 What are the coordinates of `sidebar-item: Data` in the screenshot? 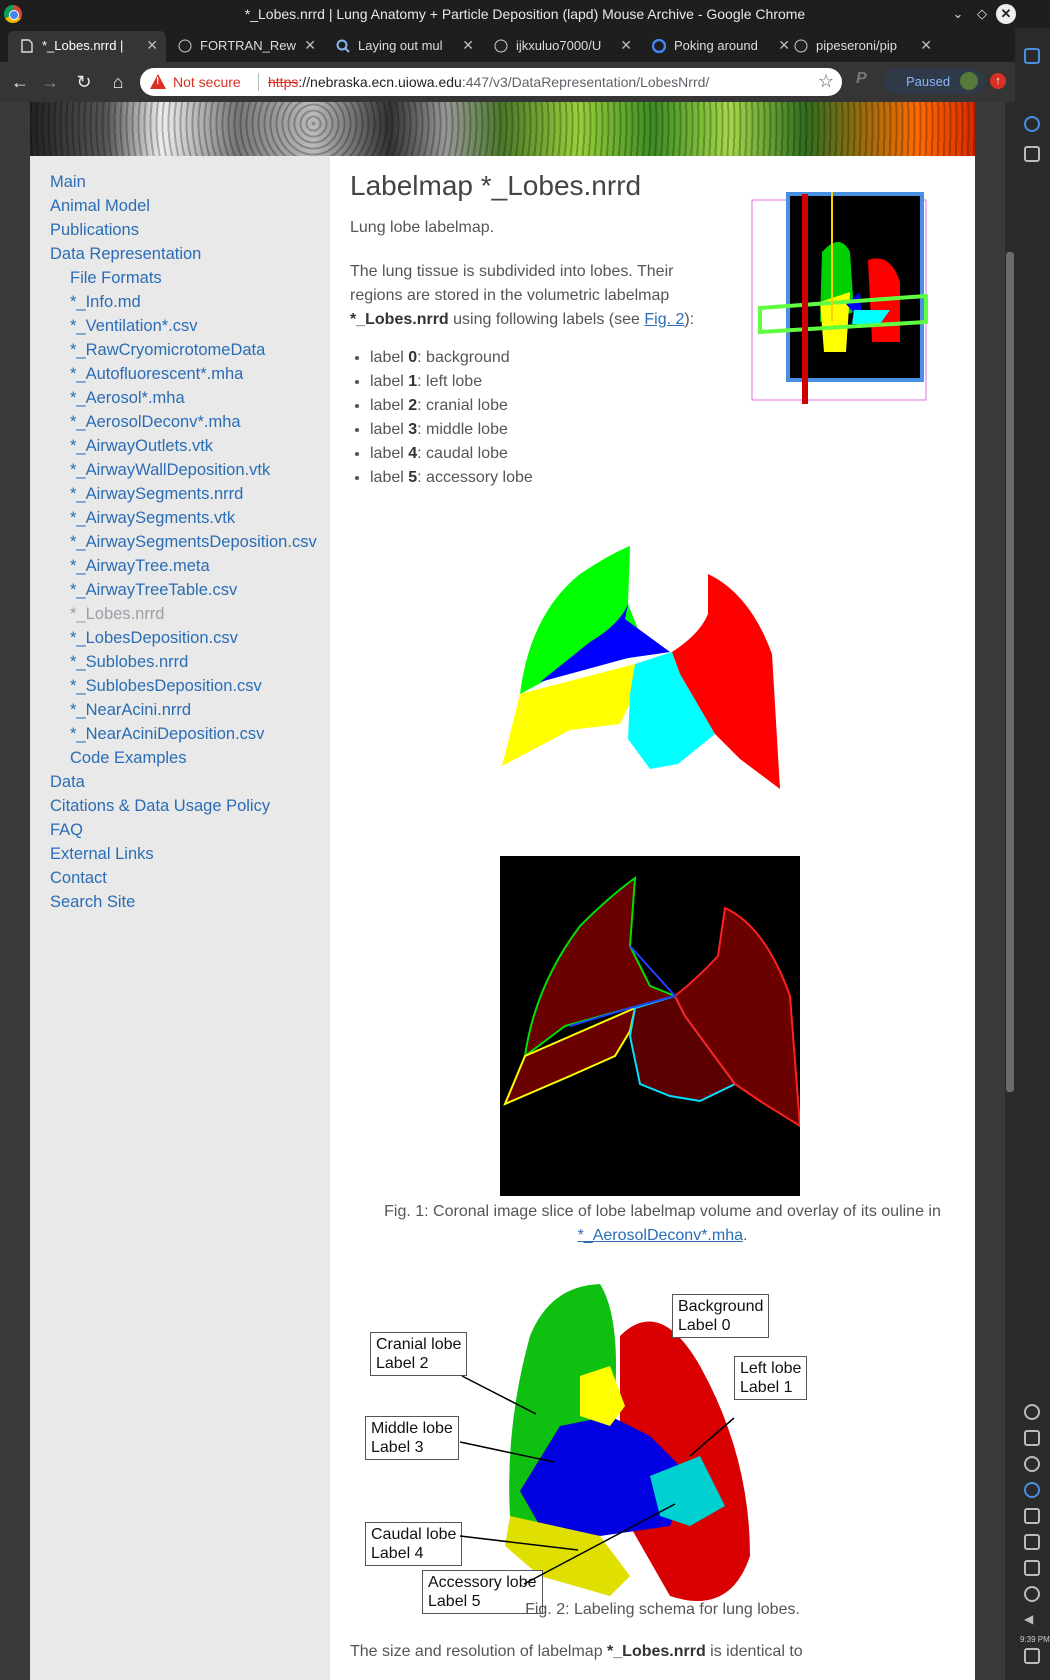 It's located at (190, 782).